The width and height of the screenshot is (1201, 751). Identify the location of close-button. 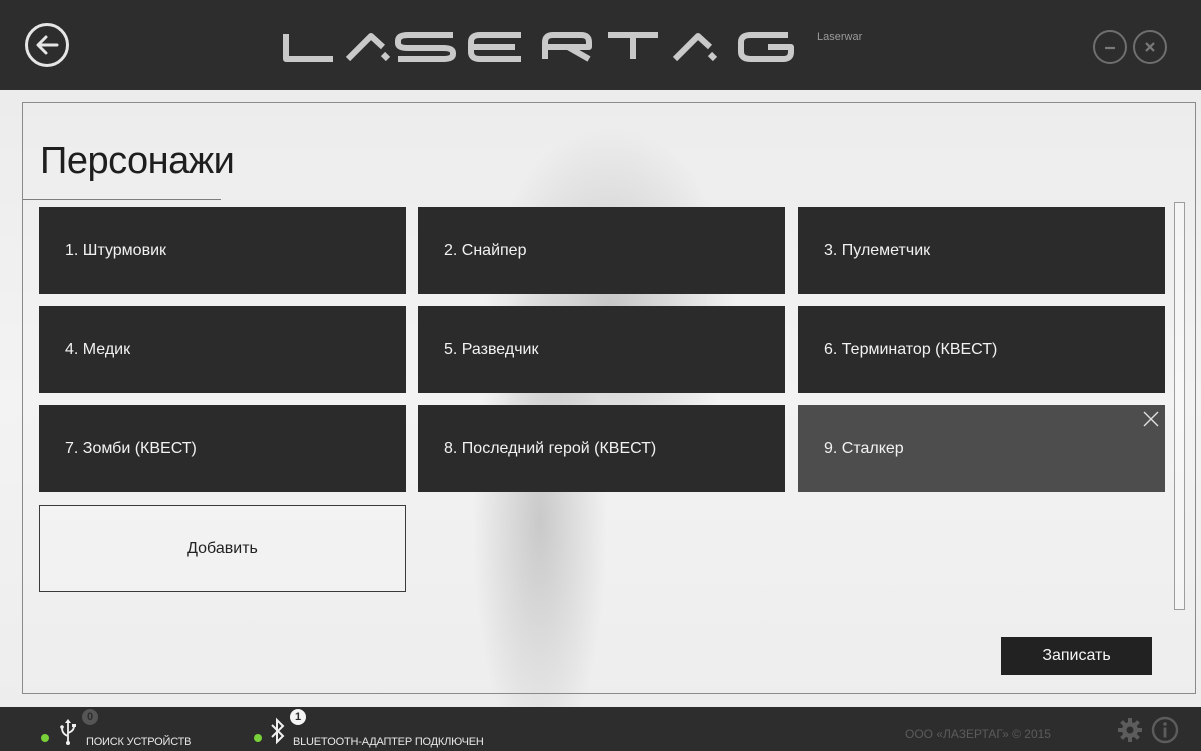
(1150, 47).